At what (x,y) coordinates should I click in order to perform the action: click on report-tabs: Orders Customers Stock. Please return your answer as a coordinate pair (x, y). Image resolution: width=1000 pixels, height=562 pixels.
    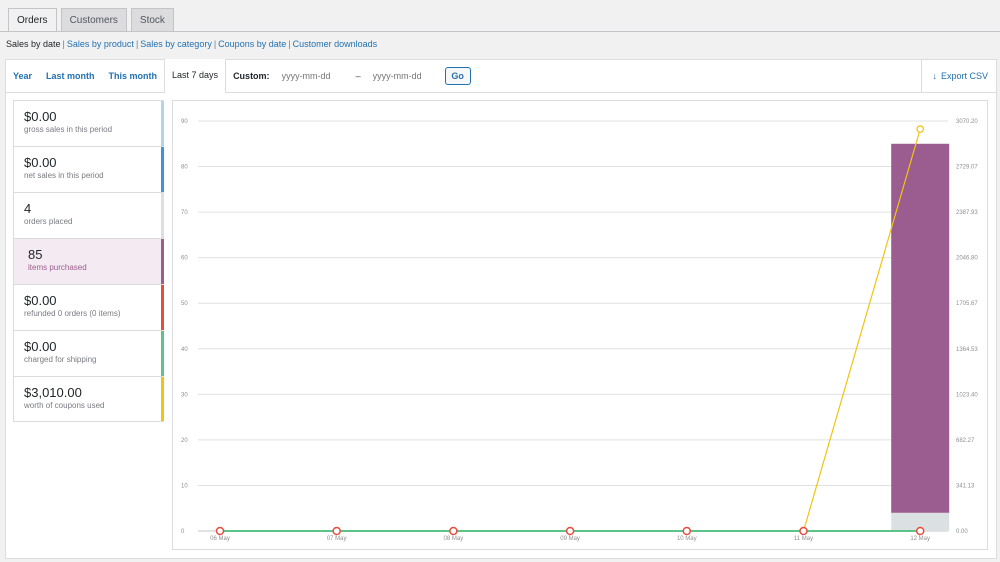
    Looking at the image, I should click on (91, 20).